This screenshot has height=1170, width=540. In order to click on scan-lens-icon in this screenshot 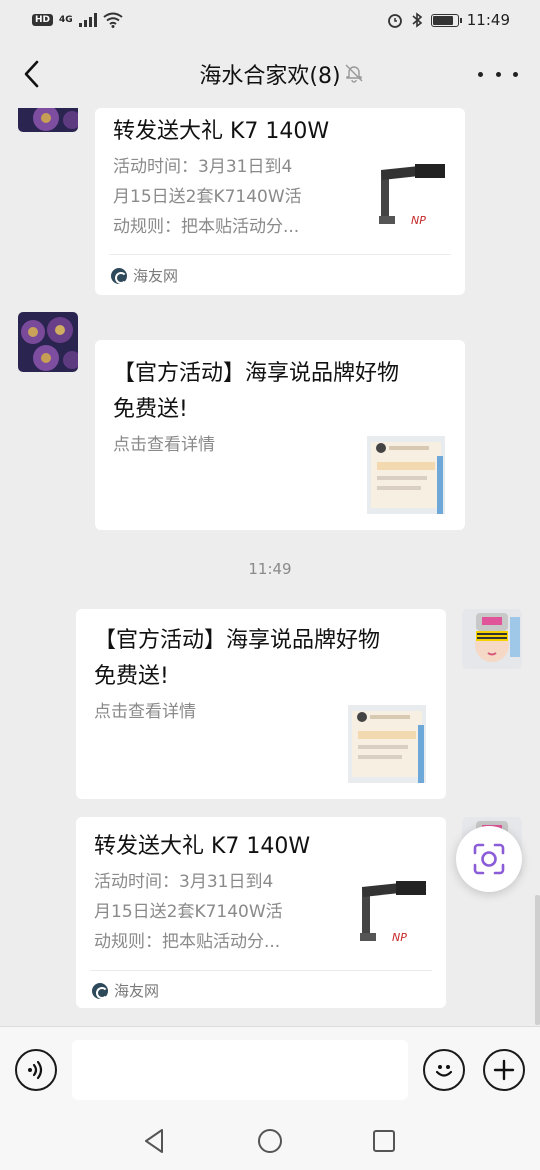, I will do `click(489, 859)`.